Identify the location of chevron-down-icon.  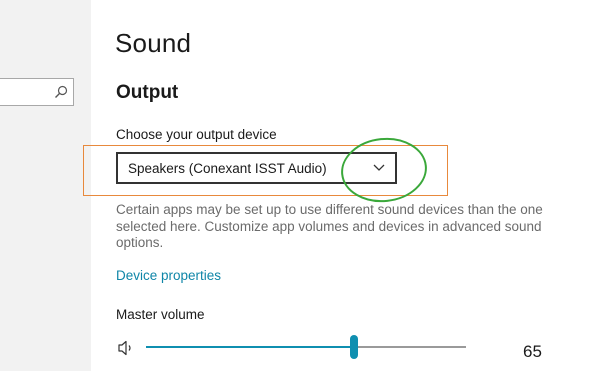
(379, 167).